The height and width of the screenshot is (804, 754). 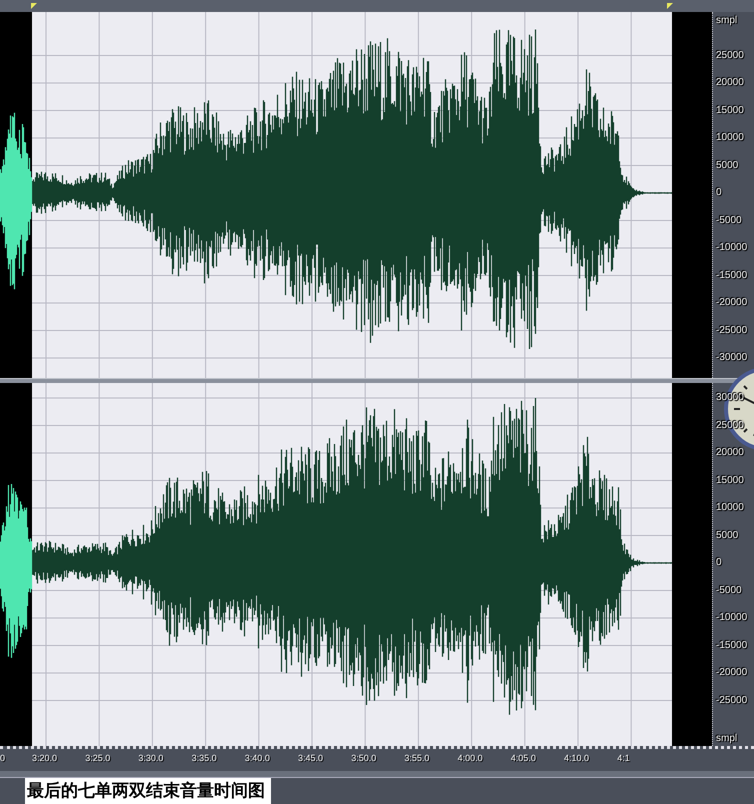 What do you see at coordinates (45, 758) in the screenshot?
I see `time-label: 3:20.0` at bounding box center [45, 758].